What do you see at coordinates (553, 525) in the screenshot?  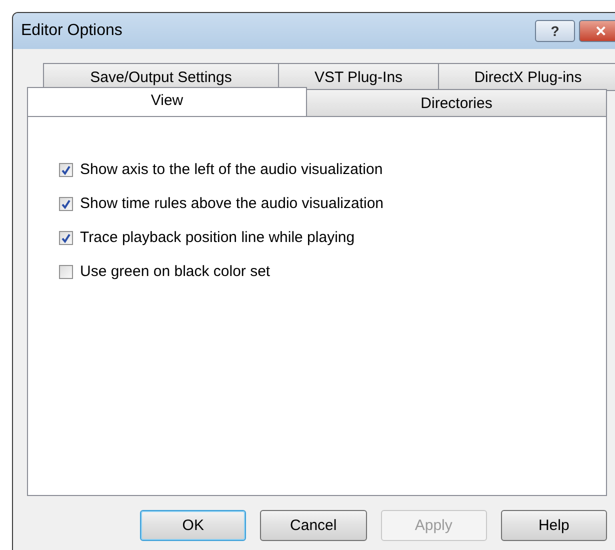 I see `dialog-button: Help` at bounding box center [553, 525].